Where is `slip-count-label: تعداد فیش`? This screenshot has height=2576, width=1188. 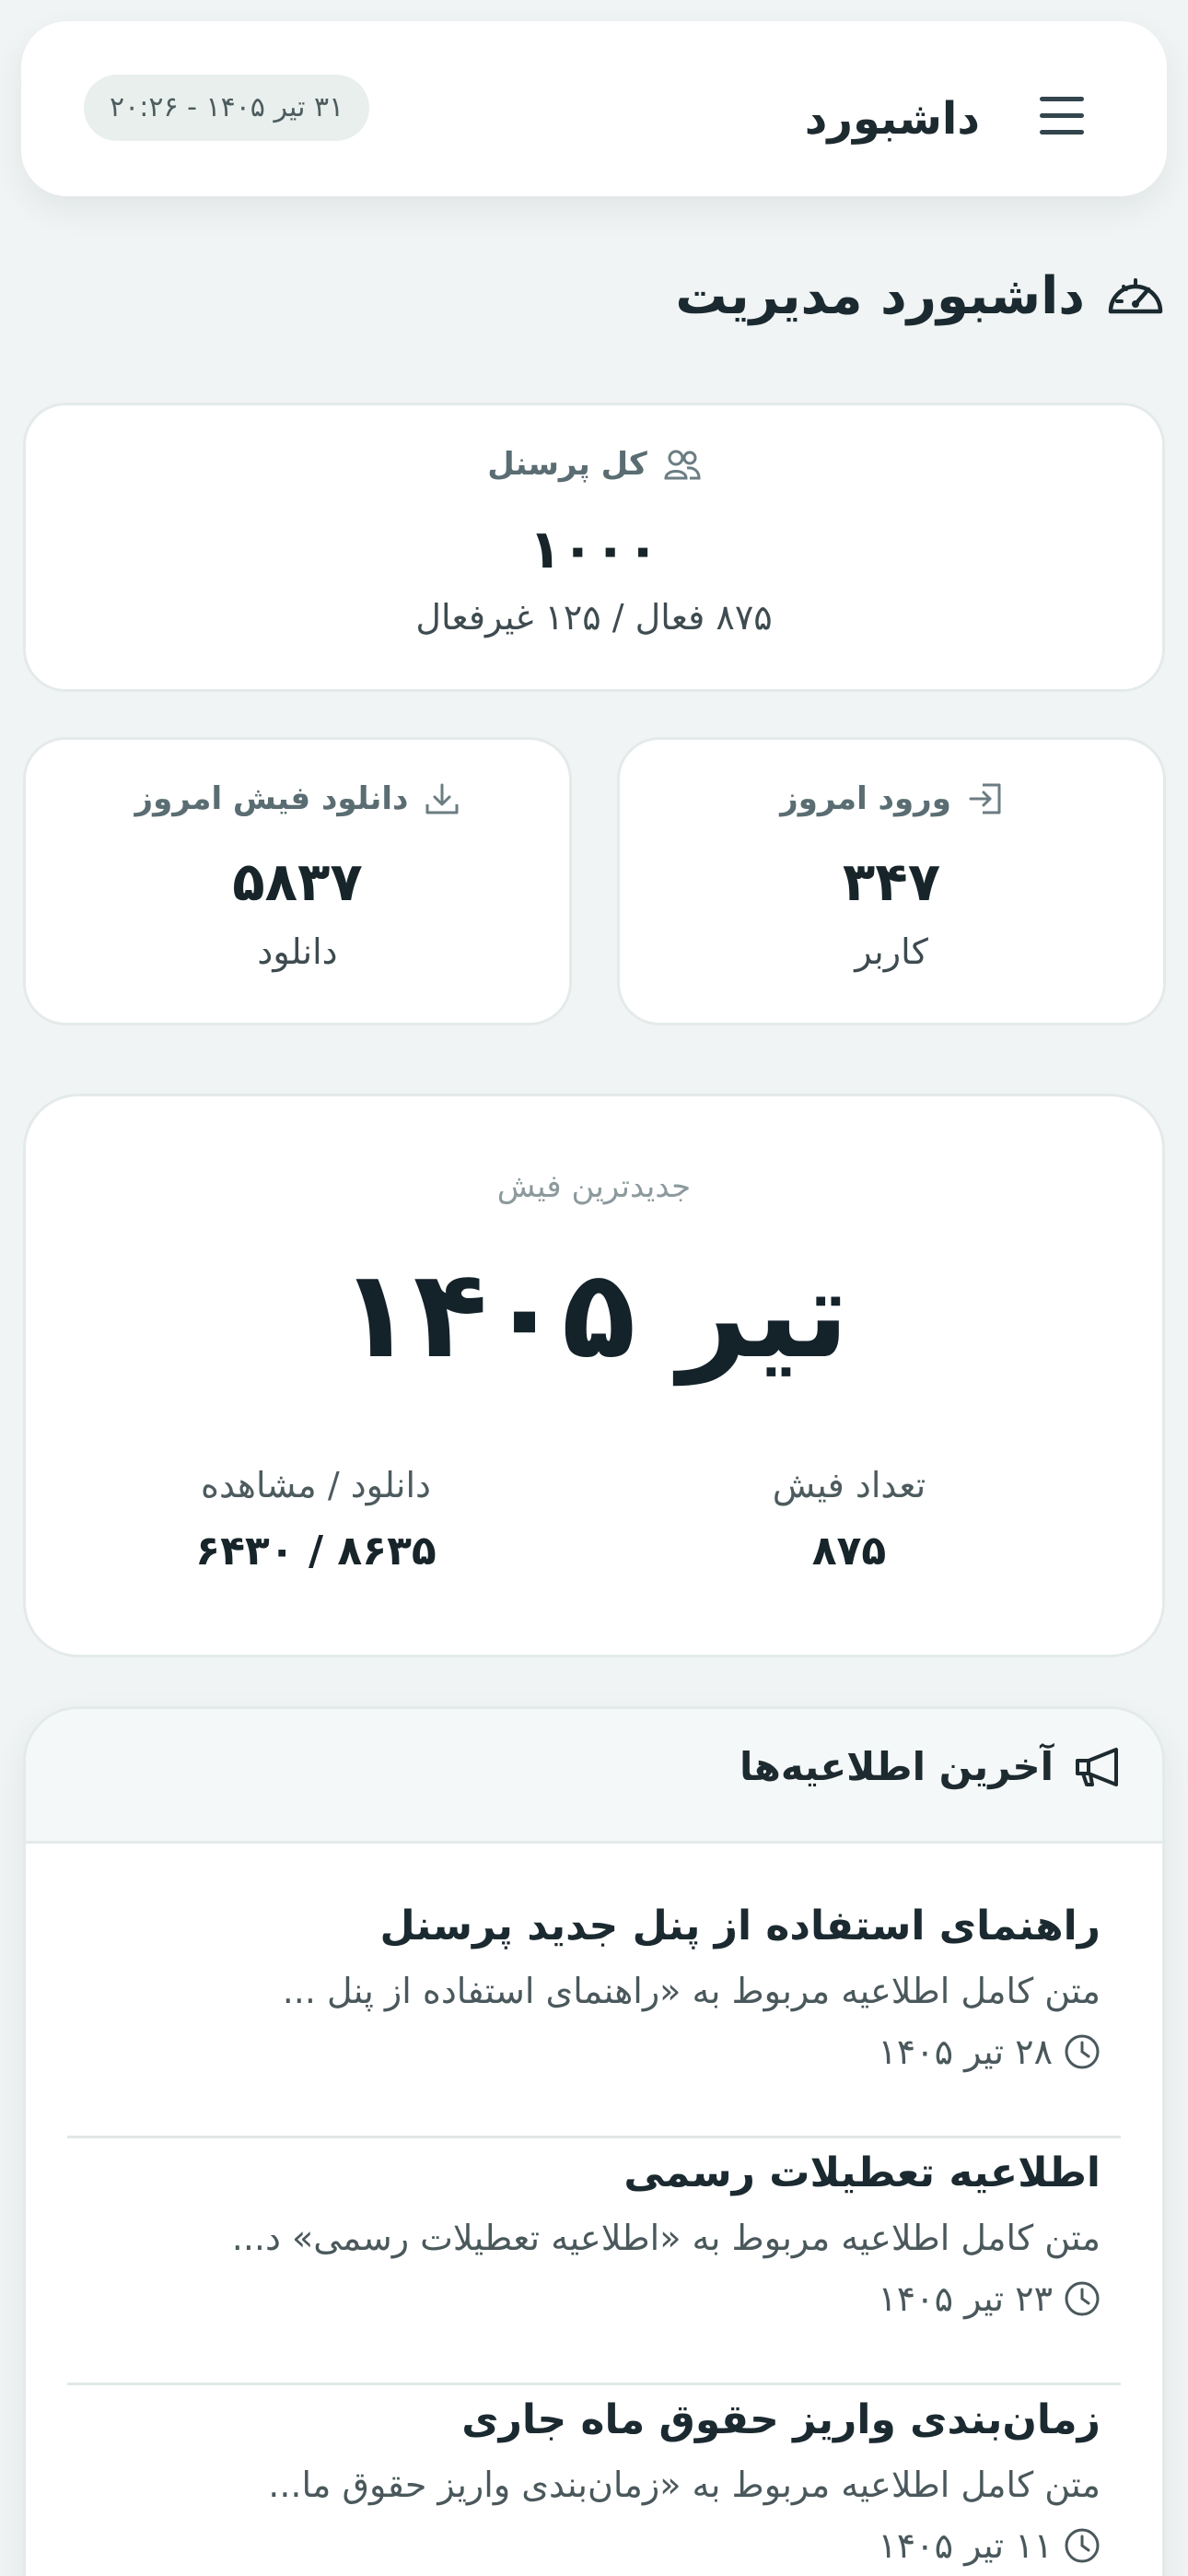 slip-count-label: تعداد فیش is located at coordinates (849, 1485).